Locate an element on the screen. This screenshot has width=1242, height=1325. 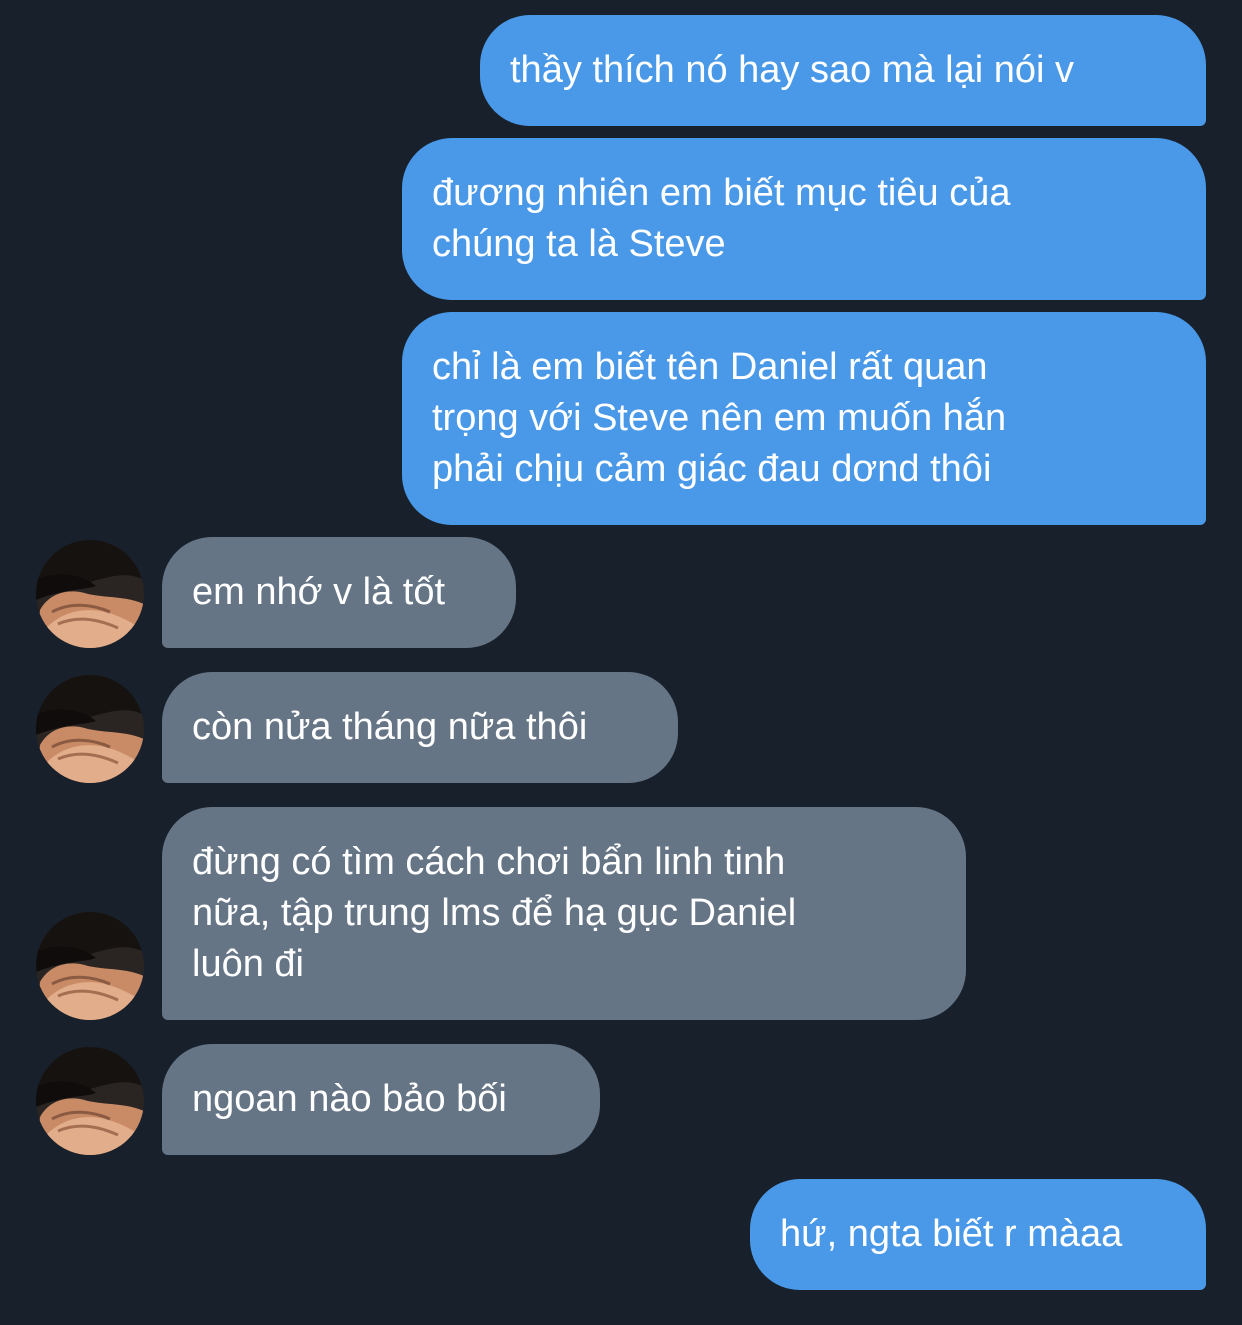
message-bubble-incoming: ngoan nào bảo bối is located at coordinates (381, 1099).